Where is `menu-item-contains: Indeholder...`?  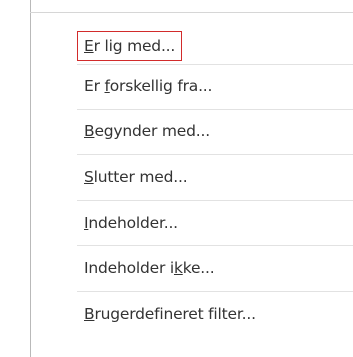 menu-item-contains: Indeholder... is located at coordinates (131, 223).